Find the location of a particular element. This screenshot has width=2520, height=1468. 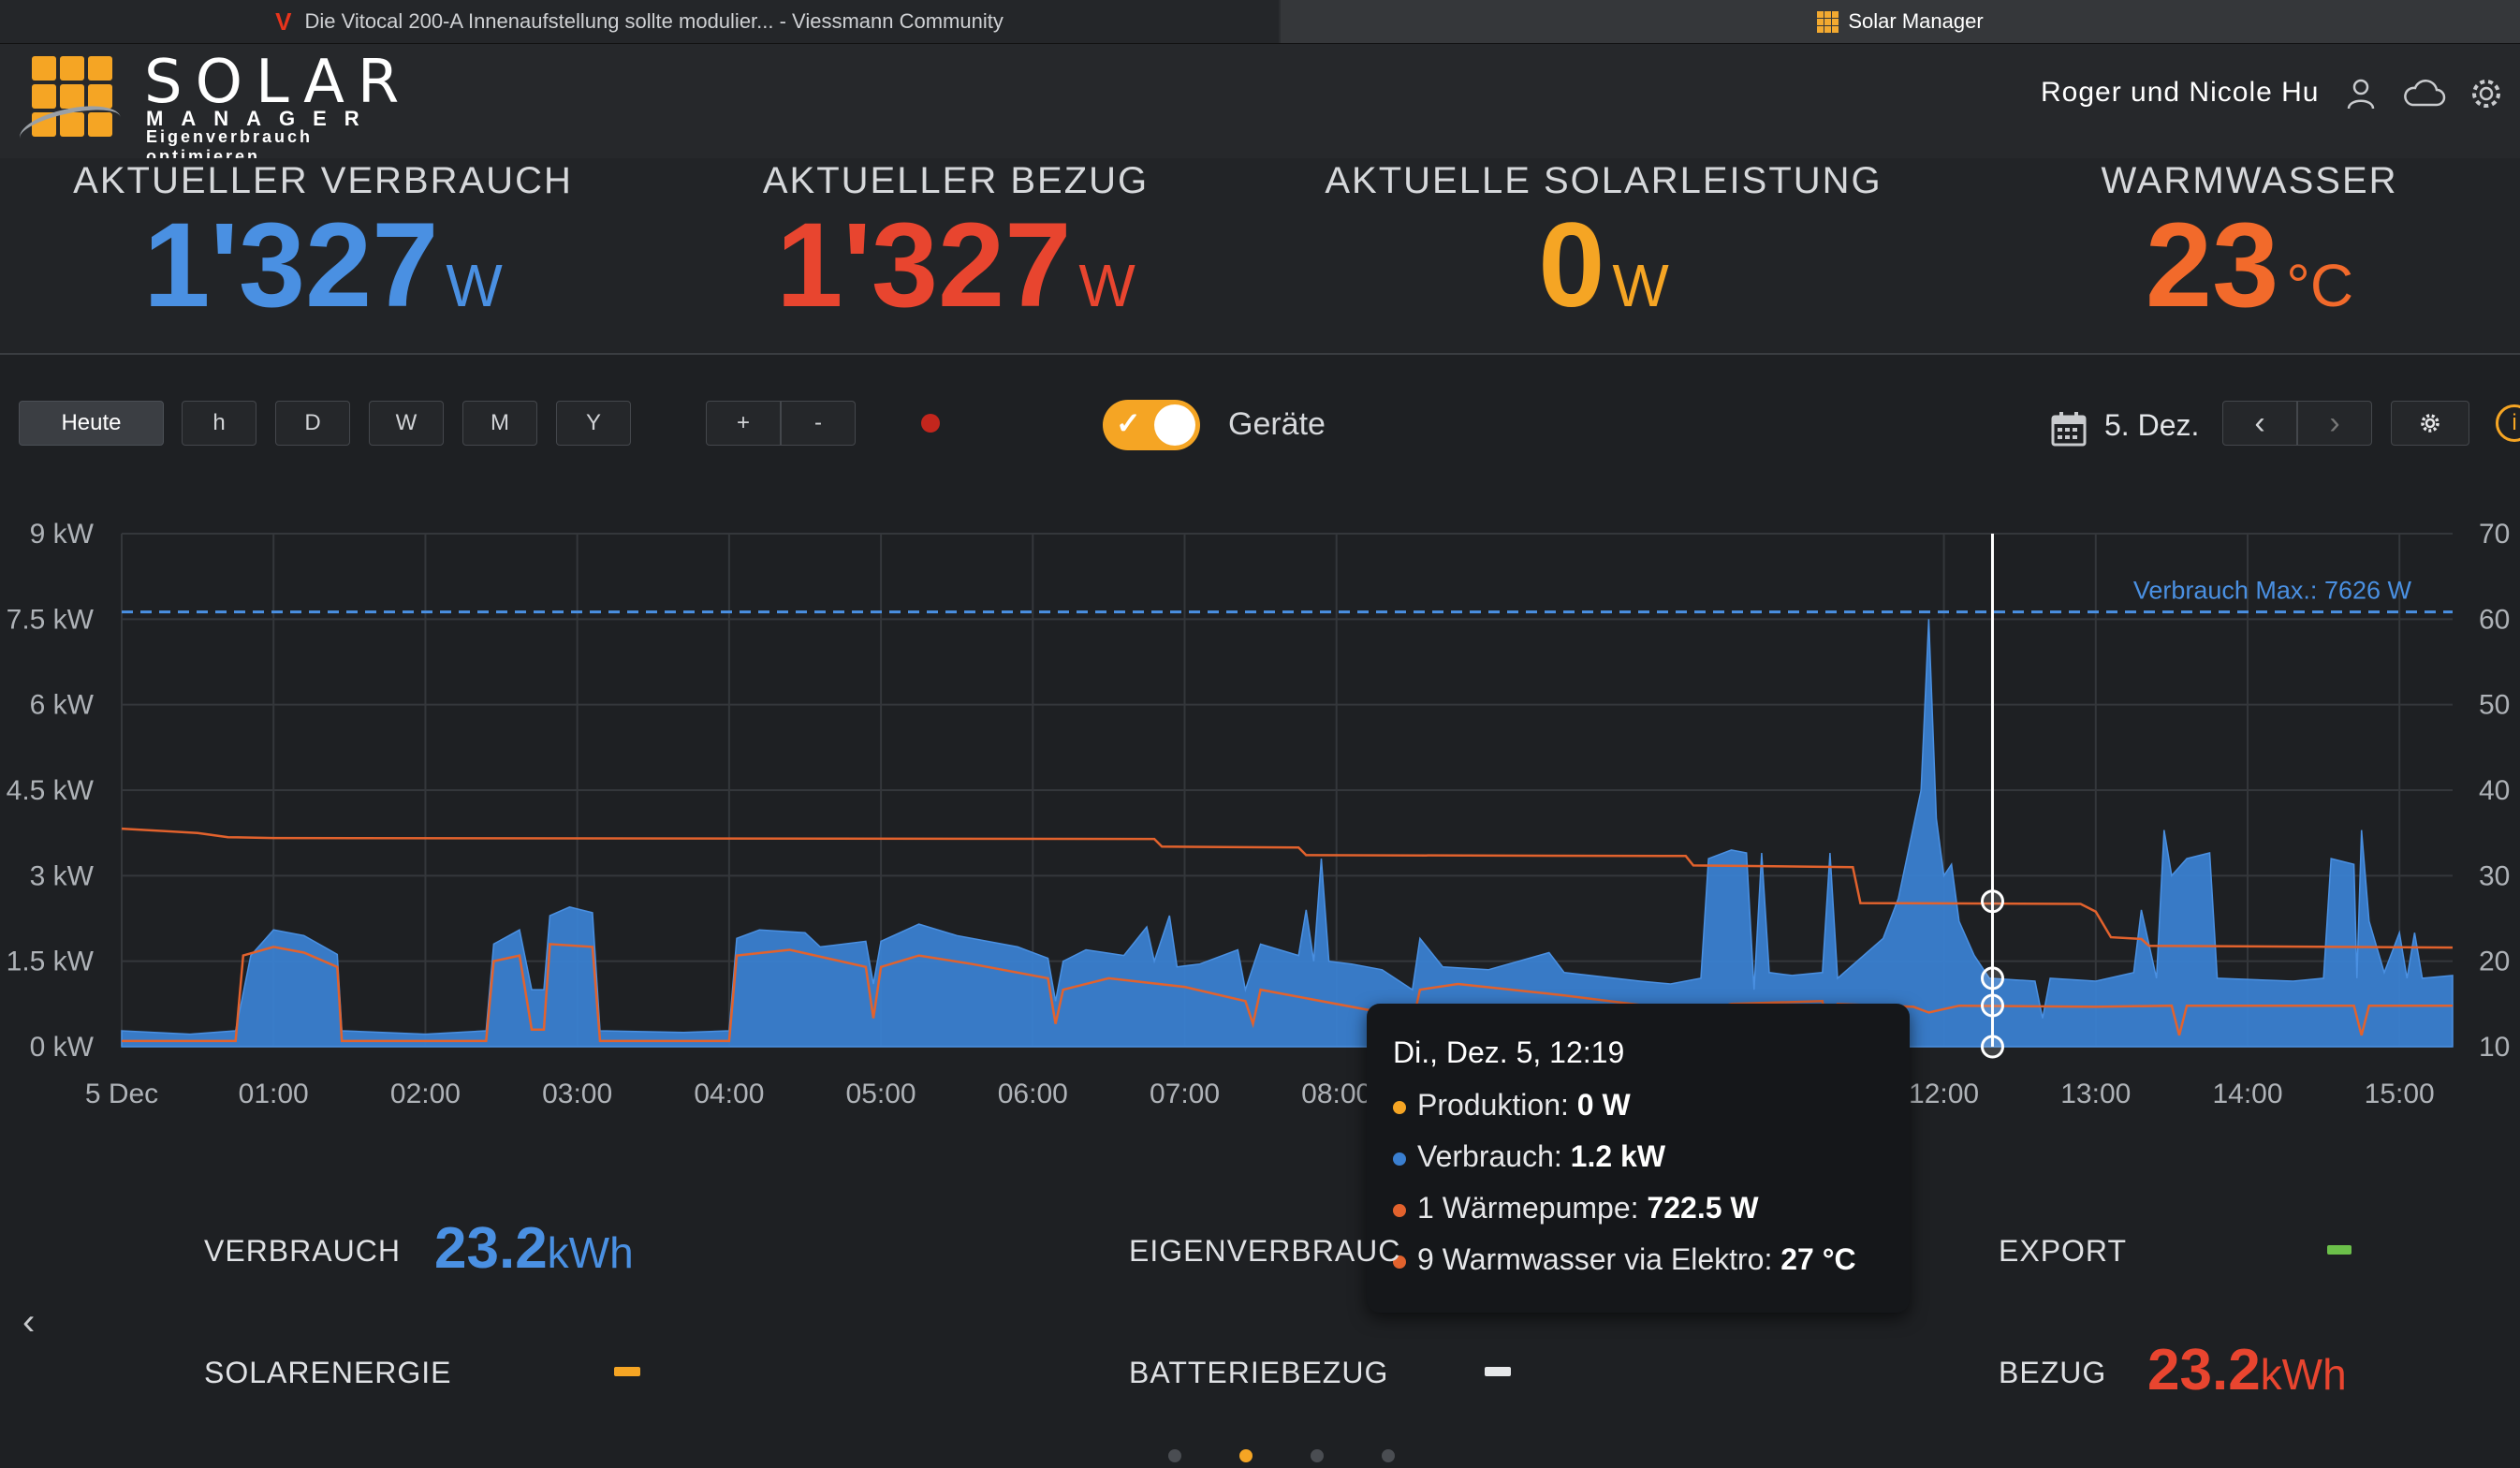

page-dot-active is located at coordinates (1246, 1455).